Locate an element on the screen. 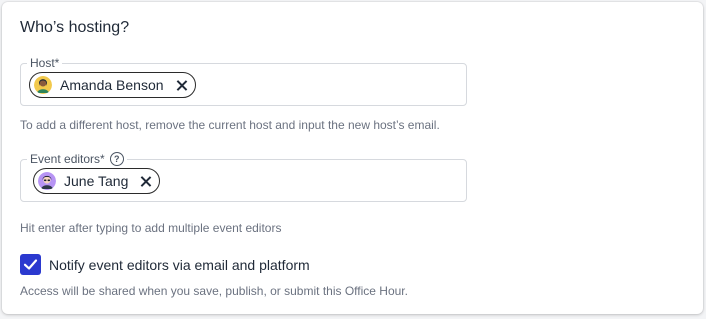 The image size is (706, 319). checkmark-icon is located at coordinates (30, 264).